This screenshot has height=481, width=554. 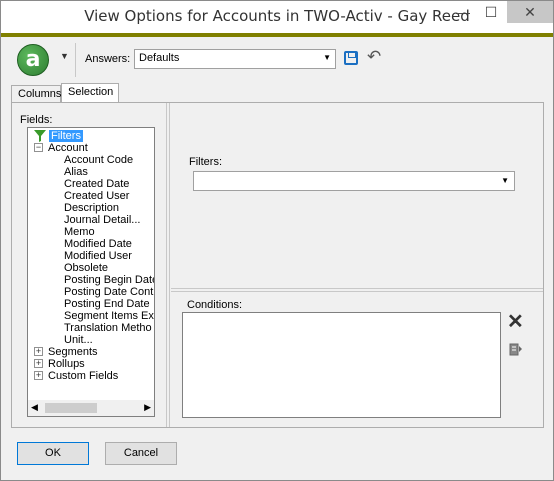 I want to click on tree-node-label: Filters, so click(x=66, y=136).